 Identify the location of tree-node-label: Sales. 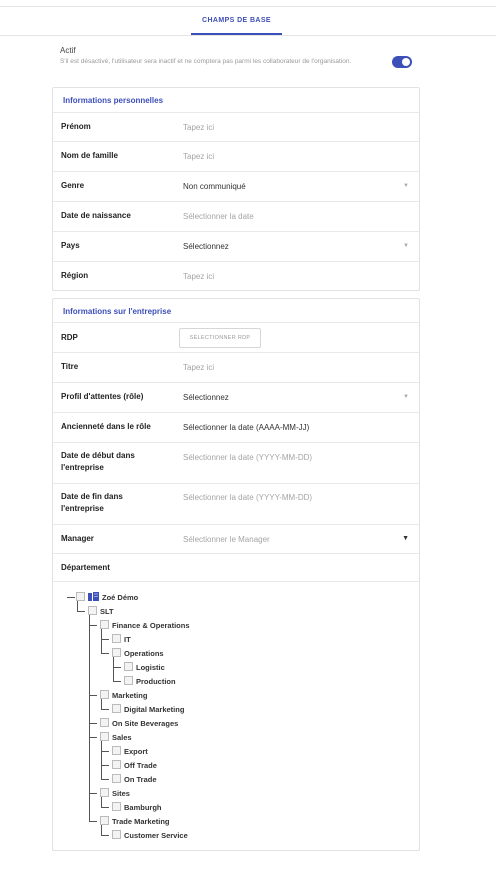
(122, 737).